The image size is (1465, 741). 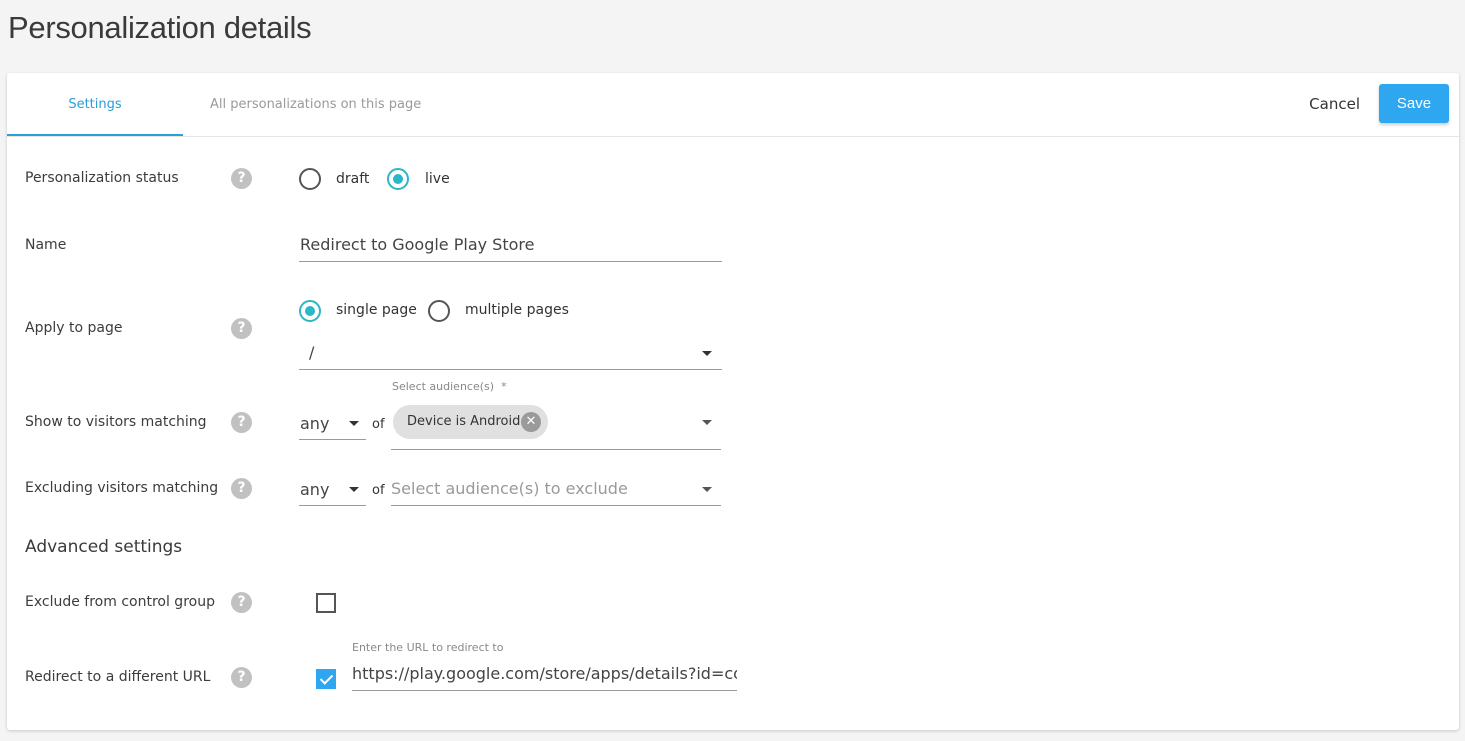 What do you see at coordinates (241, 602) in the screenshot?
I see `control-group-help-icon: ?` at bounding box center [241, 602].